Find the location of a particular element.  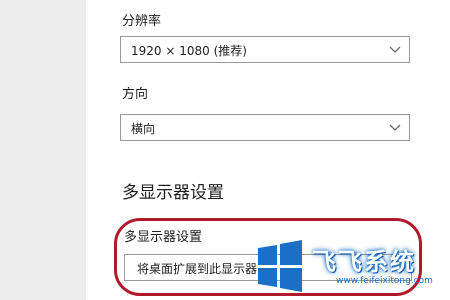

resolution-dropdown: 1920 × 1080 (推荐) is located at coordinates (265, 49).